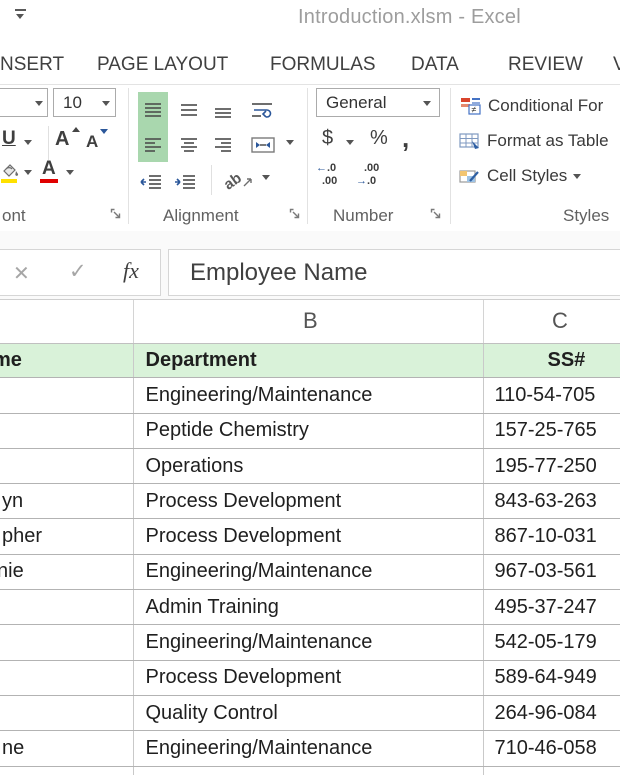 This screenshot has height=775, width=620. Describe the element at coordinates (239, 181) in the screenshot. I see `orientation-button: ab` at that location.